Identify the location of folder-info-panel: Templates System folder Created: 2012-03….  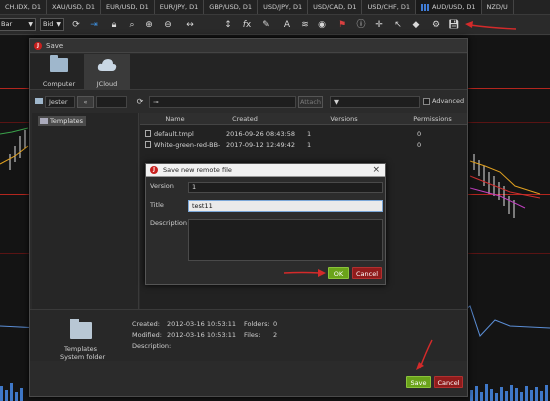
(248, 335).